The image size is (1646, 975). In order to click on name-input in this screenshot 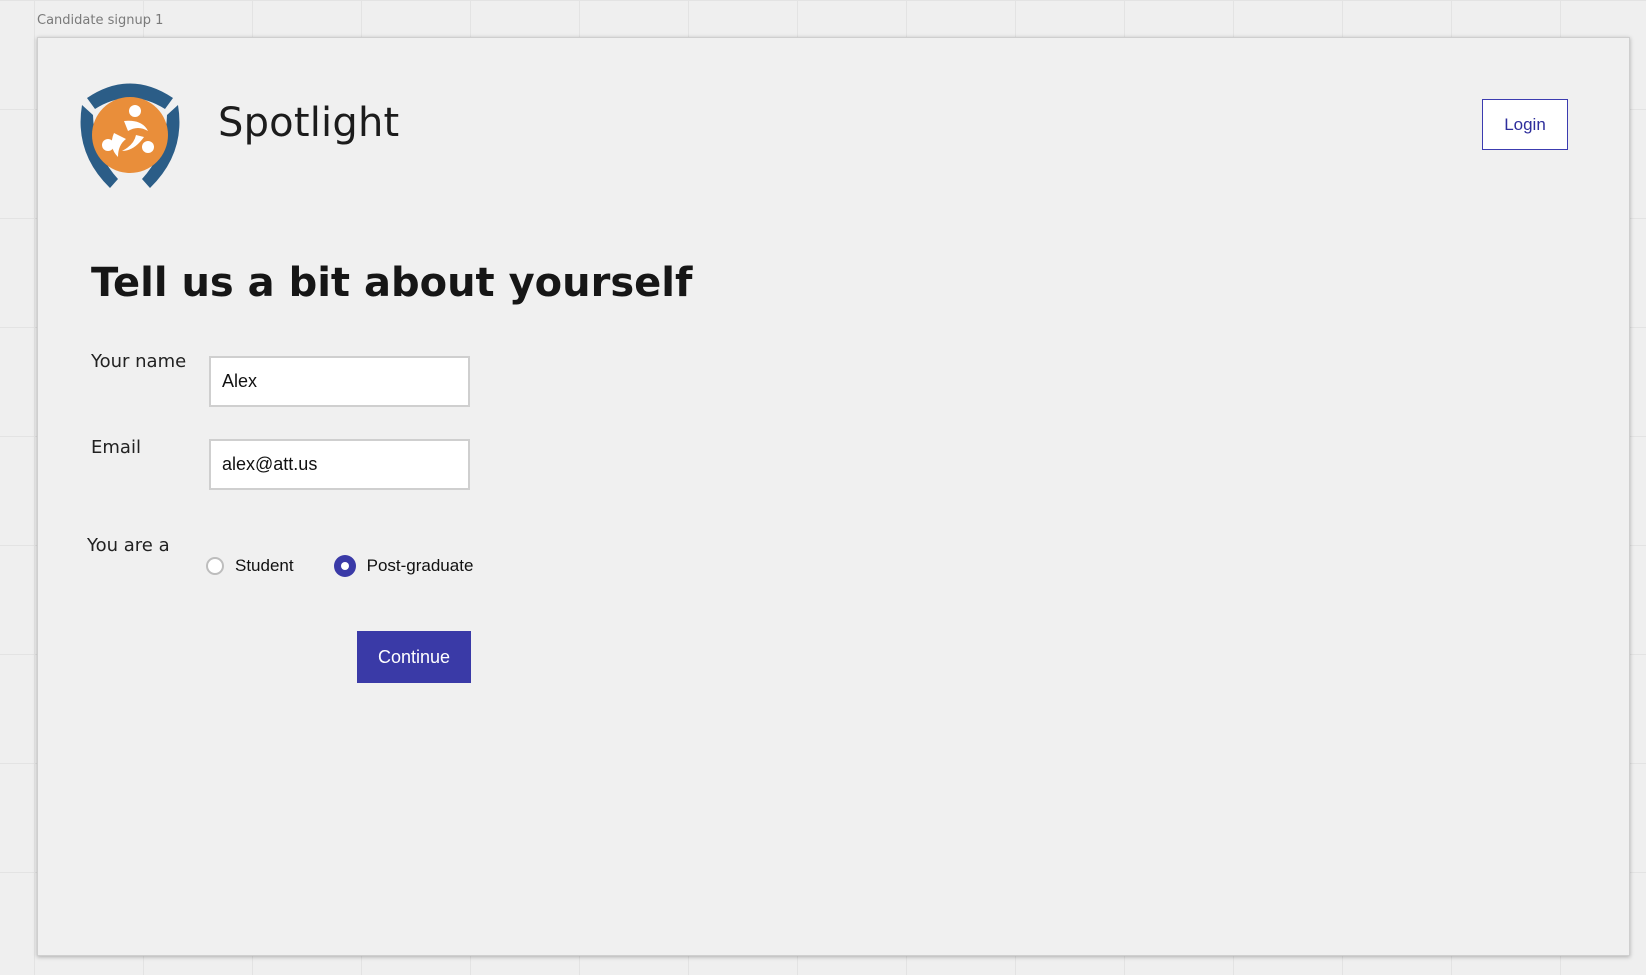, I will do `click(339, 381)`.